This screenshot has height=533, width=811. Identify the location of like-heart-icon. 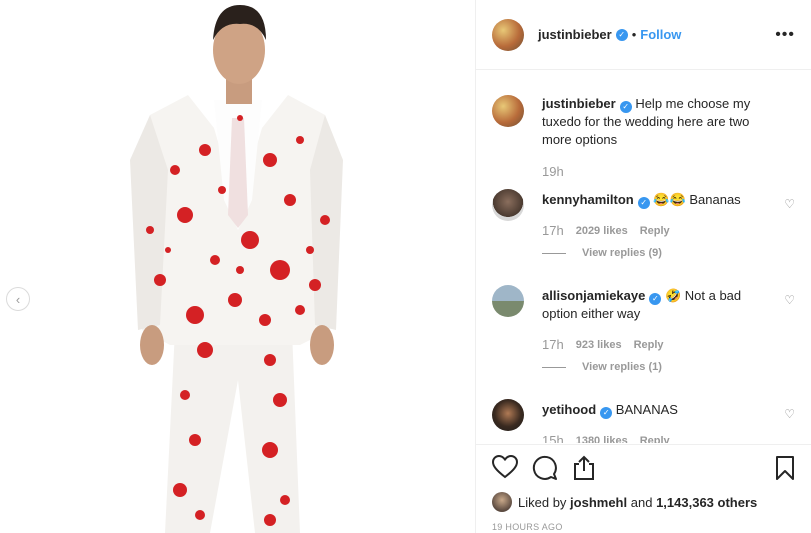
(505, 467).